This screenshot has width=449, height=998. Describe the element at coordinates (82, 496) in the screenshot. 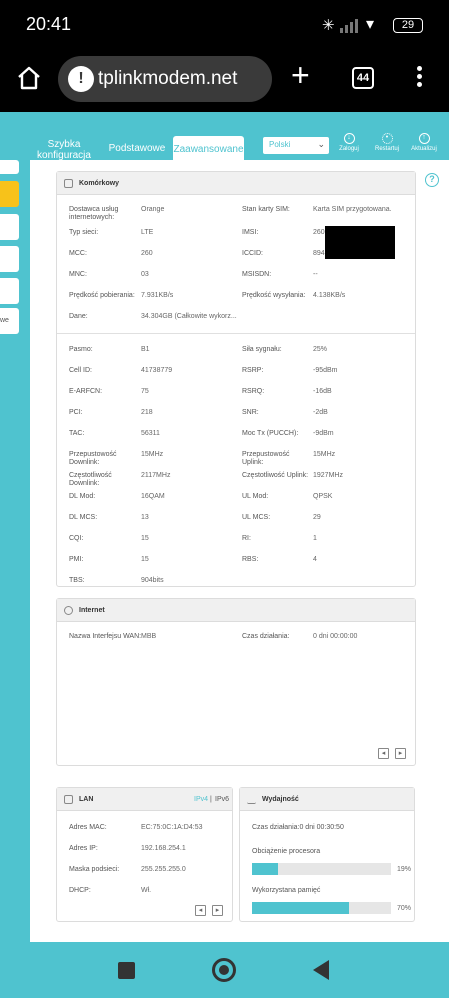

I see `field-label: DL Mod:` at that location.